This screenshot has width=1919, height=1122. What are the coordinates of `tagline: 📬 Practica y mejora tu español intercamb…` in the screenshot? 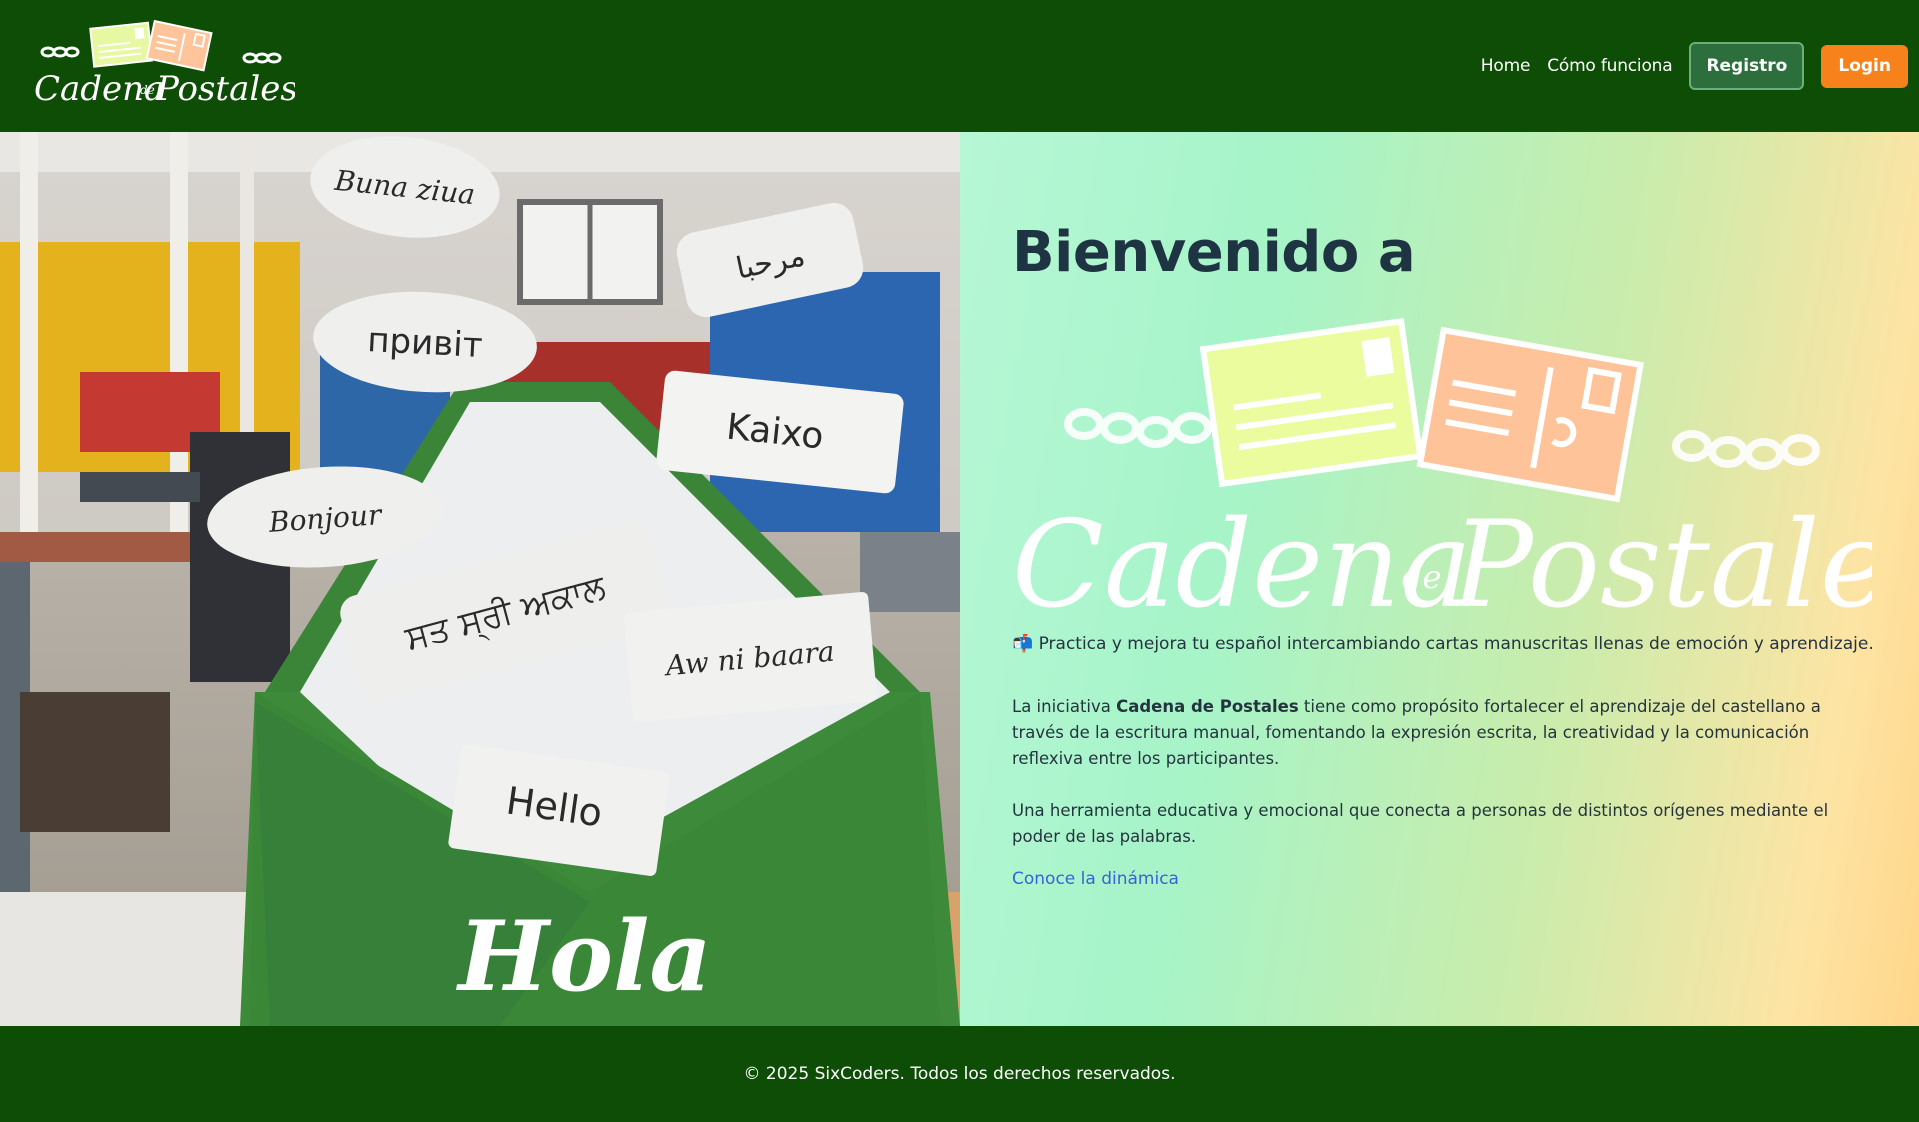 It's located at (1443, 644).